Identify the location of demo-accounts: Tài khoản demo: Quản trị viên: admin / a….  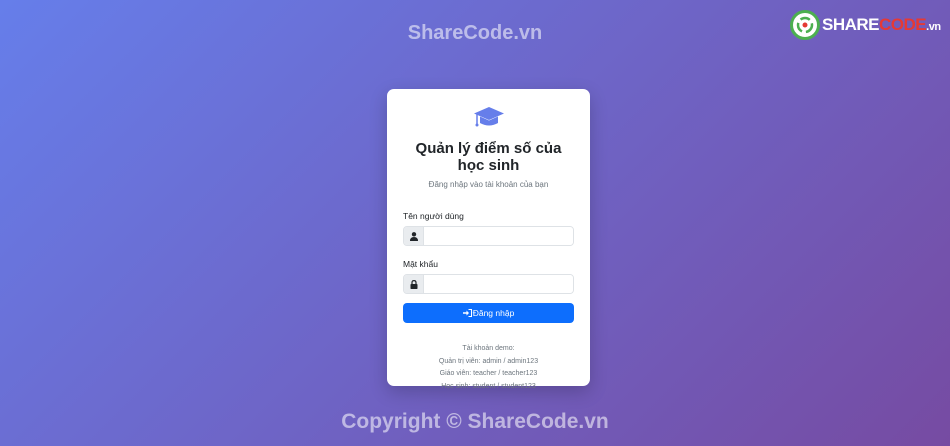
(488, 368).